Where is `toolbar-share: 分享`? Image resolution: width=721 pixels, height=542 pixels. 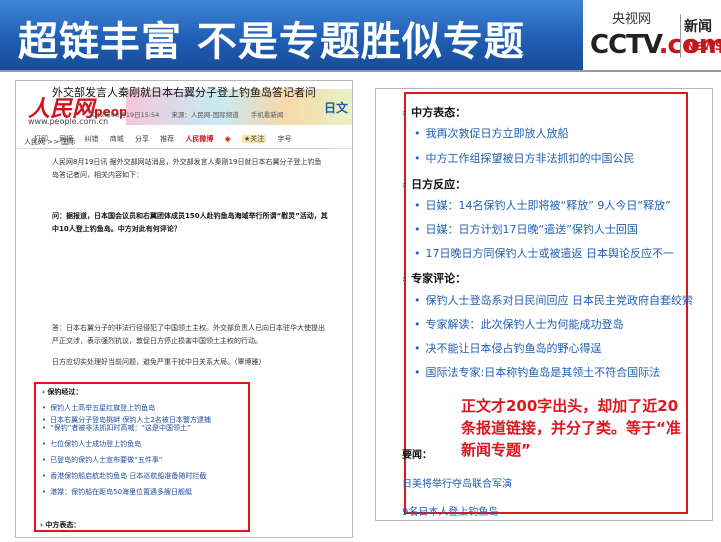 toolbar-share: 分享 is located at coordinates (142, 139).